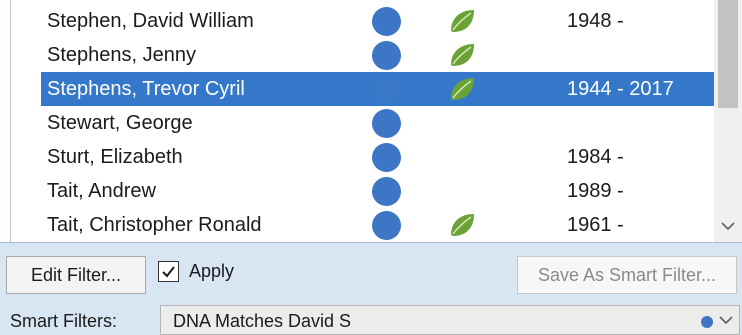 Image resolution: width=742 pixels, height=335 pixels. I want to click on person-years: 1989 -, so click(595, 191).